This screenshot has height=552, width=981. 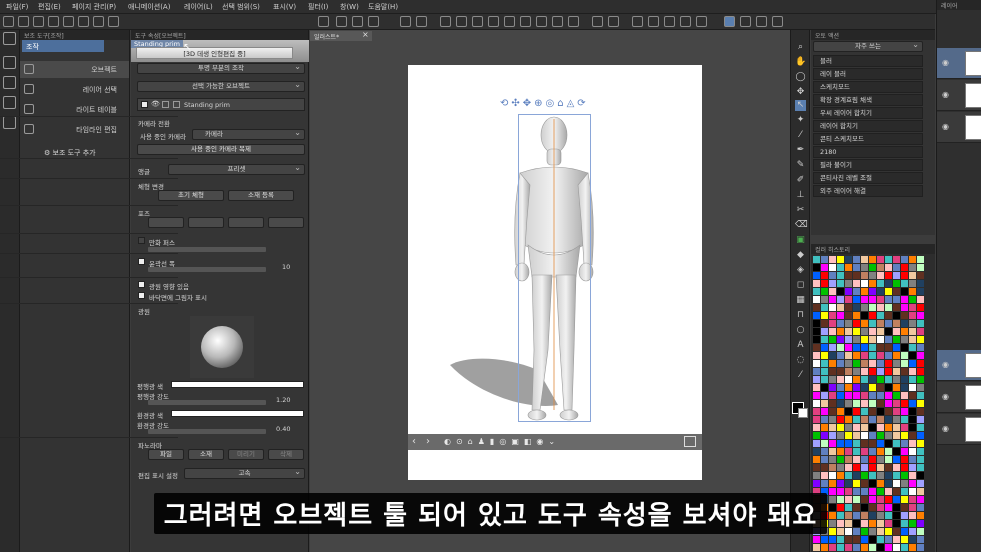 I want to click on brush-active-icon, so click(x=729, y=21).